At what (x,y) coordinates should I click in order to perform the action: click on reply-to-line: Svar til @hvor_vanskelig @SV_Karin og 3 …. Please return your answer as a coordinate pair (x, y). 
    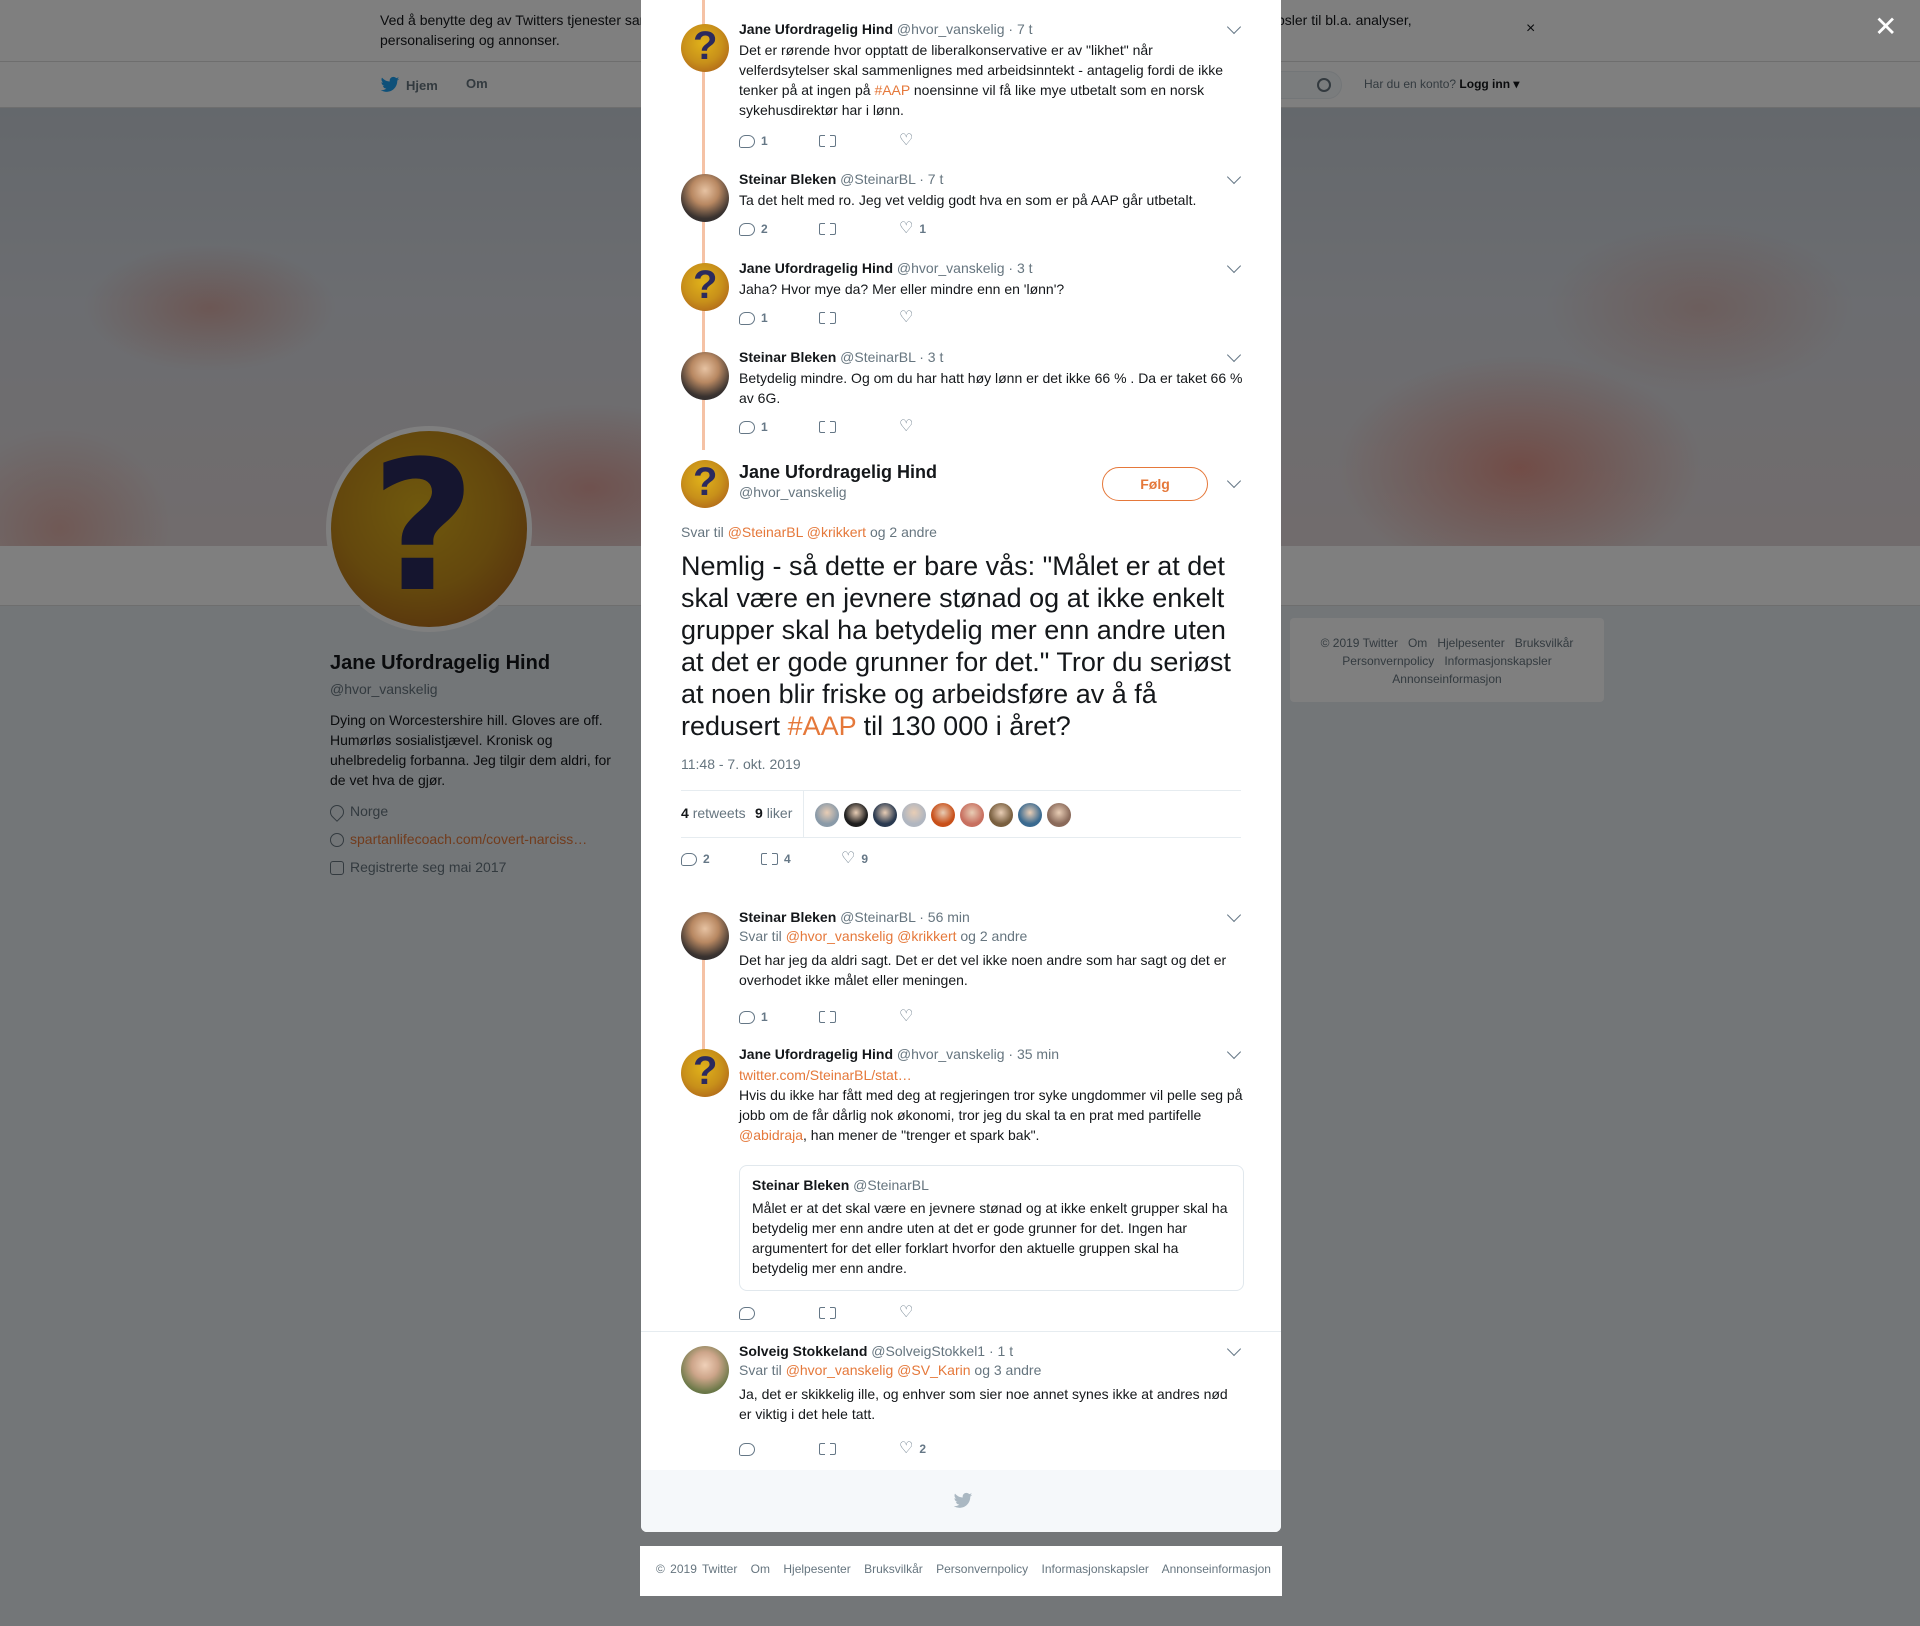
    Looking at the image, I should click on (991, 1370).